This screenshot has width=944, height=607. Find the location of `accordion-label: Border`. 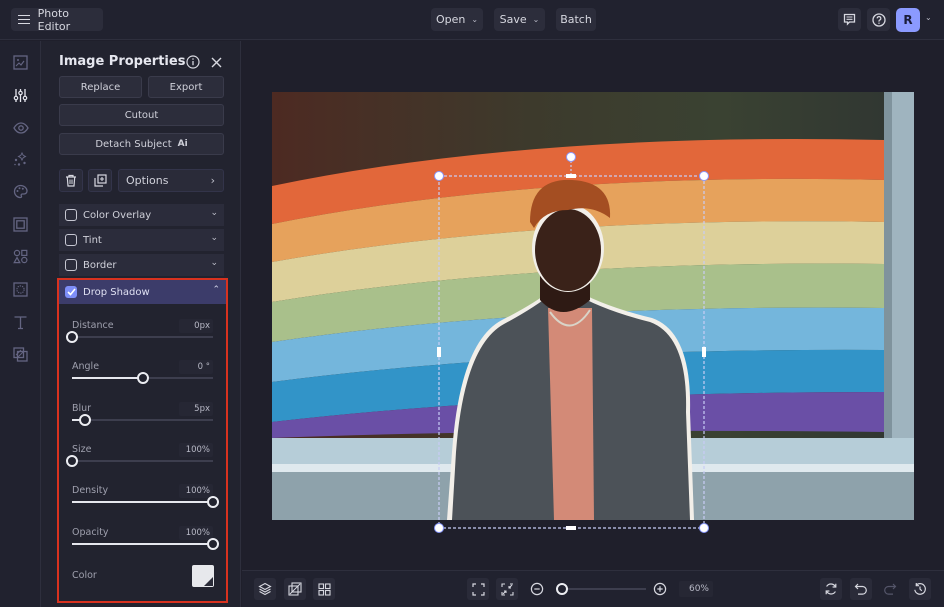

accordion-label: Border is located at coordinates (100, 265).